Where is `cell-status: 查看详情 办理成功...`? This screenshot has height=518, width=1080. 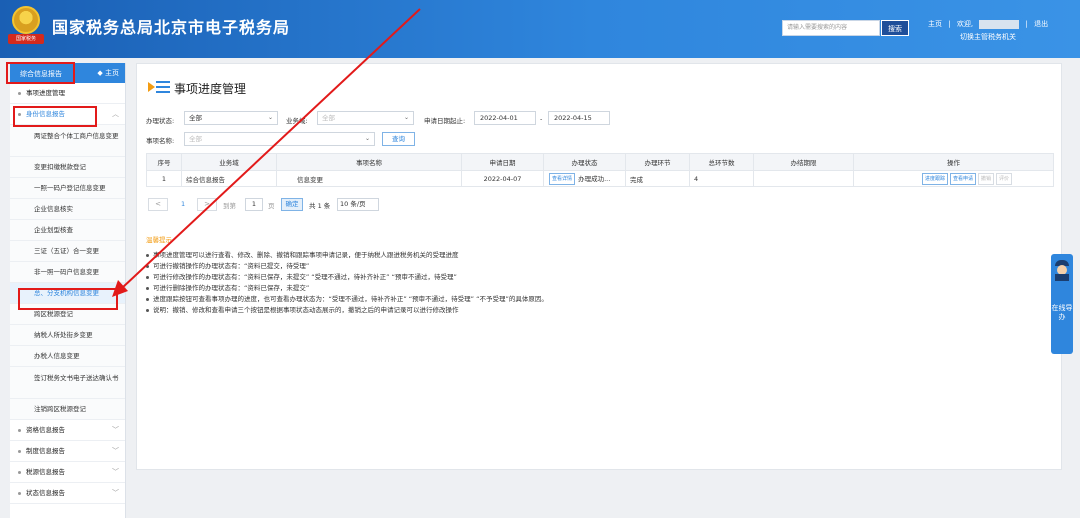 cell-status: 查看详情 办理成功... is located at coordinates (584, 178).